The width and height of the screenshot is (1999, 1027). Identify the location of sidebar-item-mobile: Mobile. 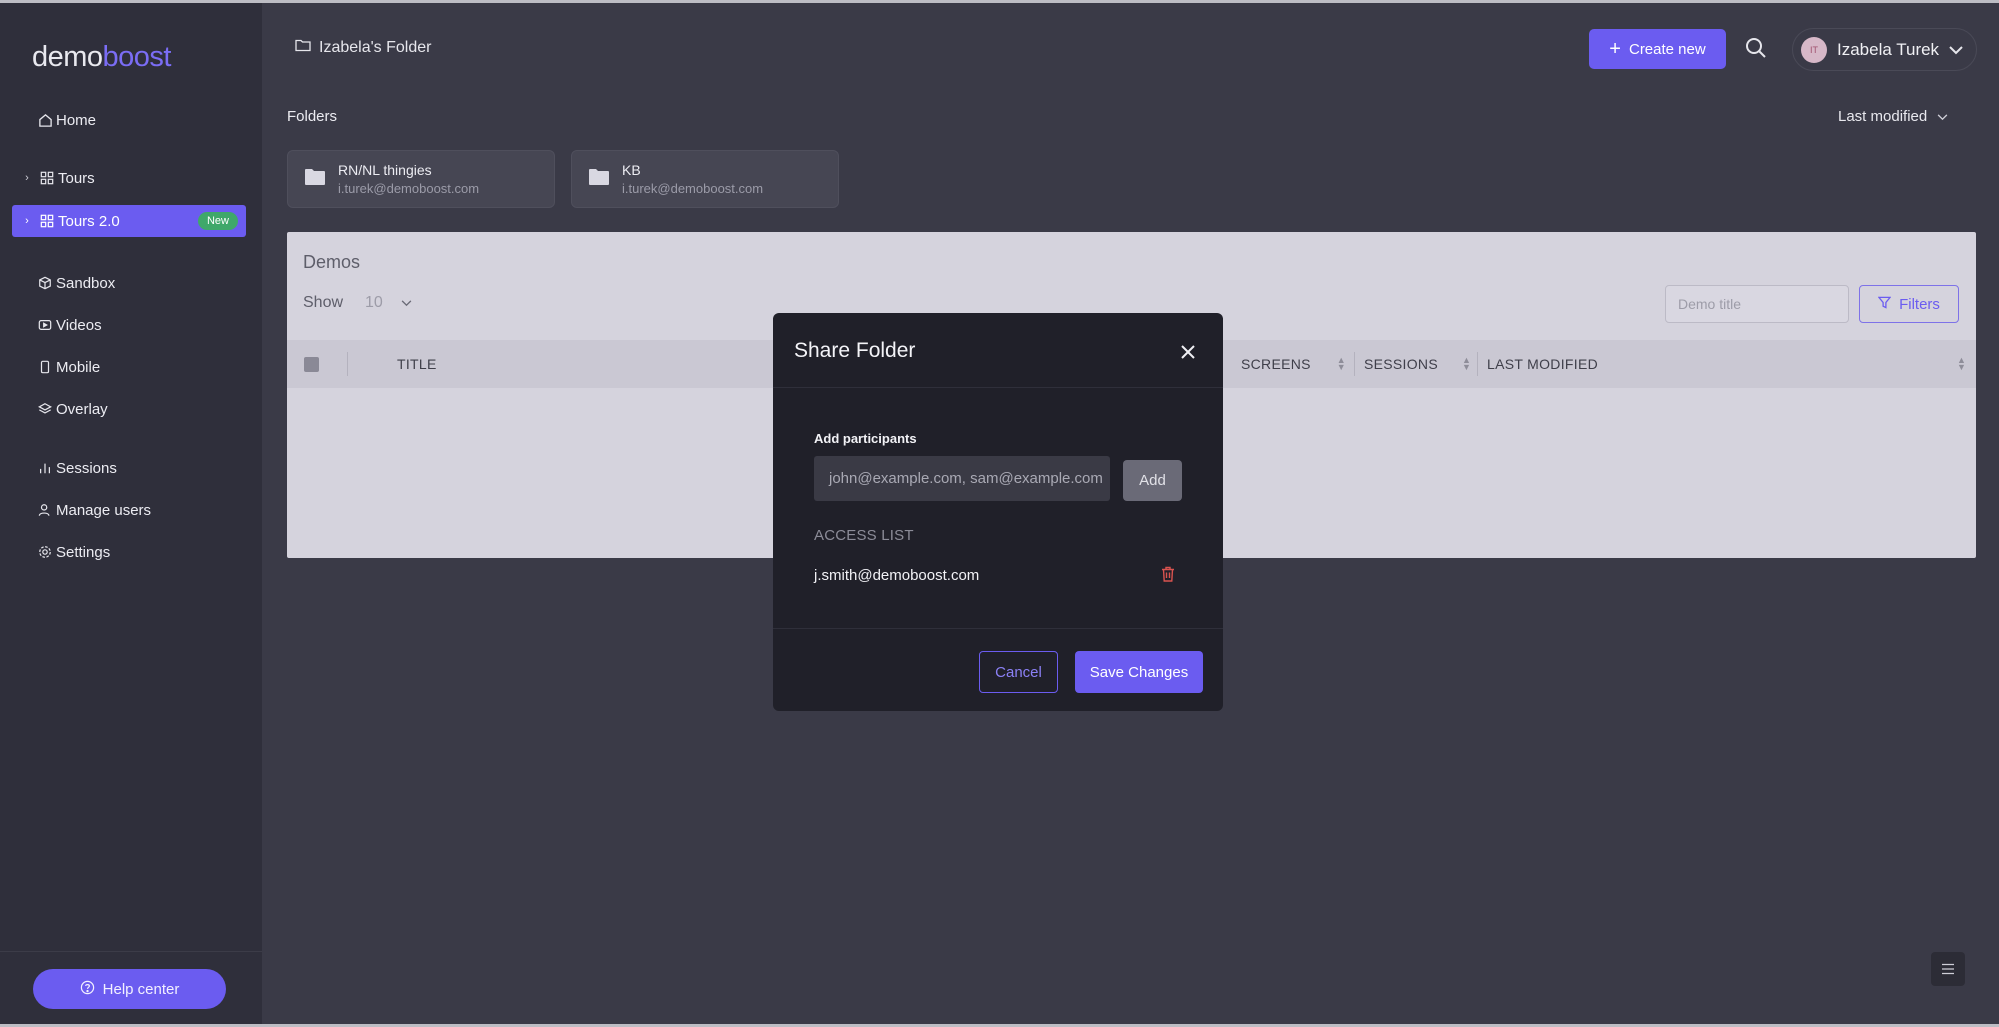
(129, 367).